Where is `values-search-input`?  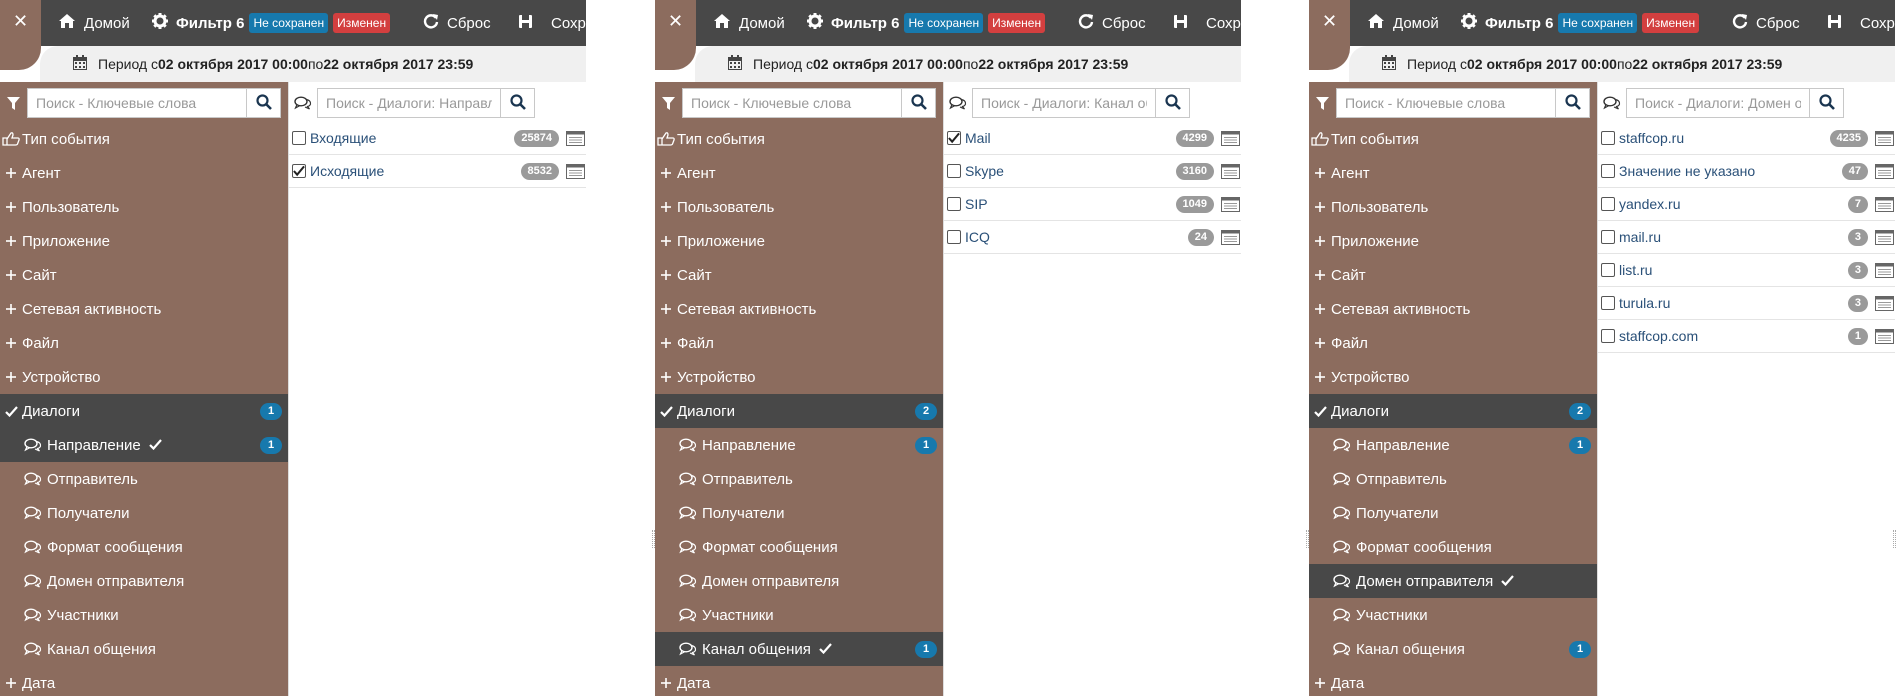
values-search-input is located at coordinates (409, 103).